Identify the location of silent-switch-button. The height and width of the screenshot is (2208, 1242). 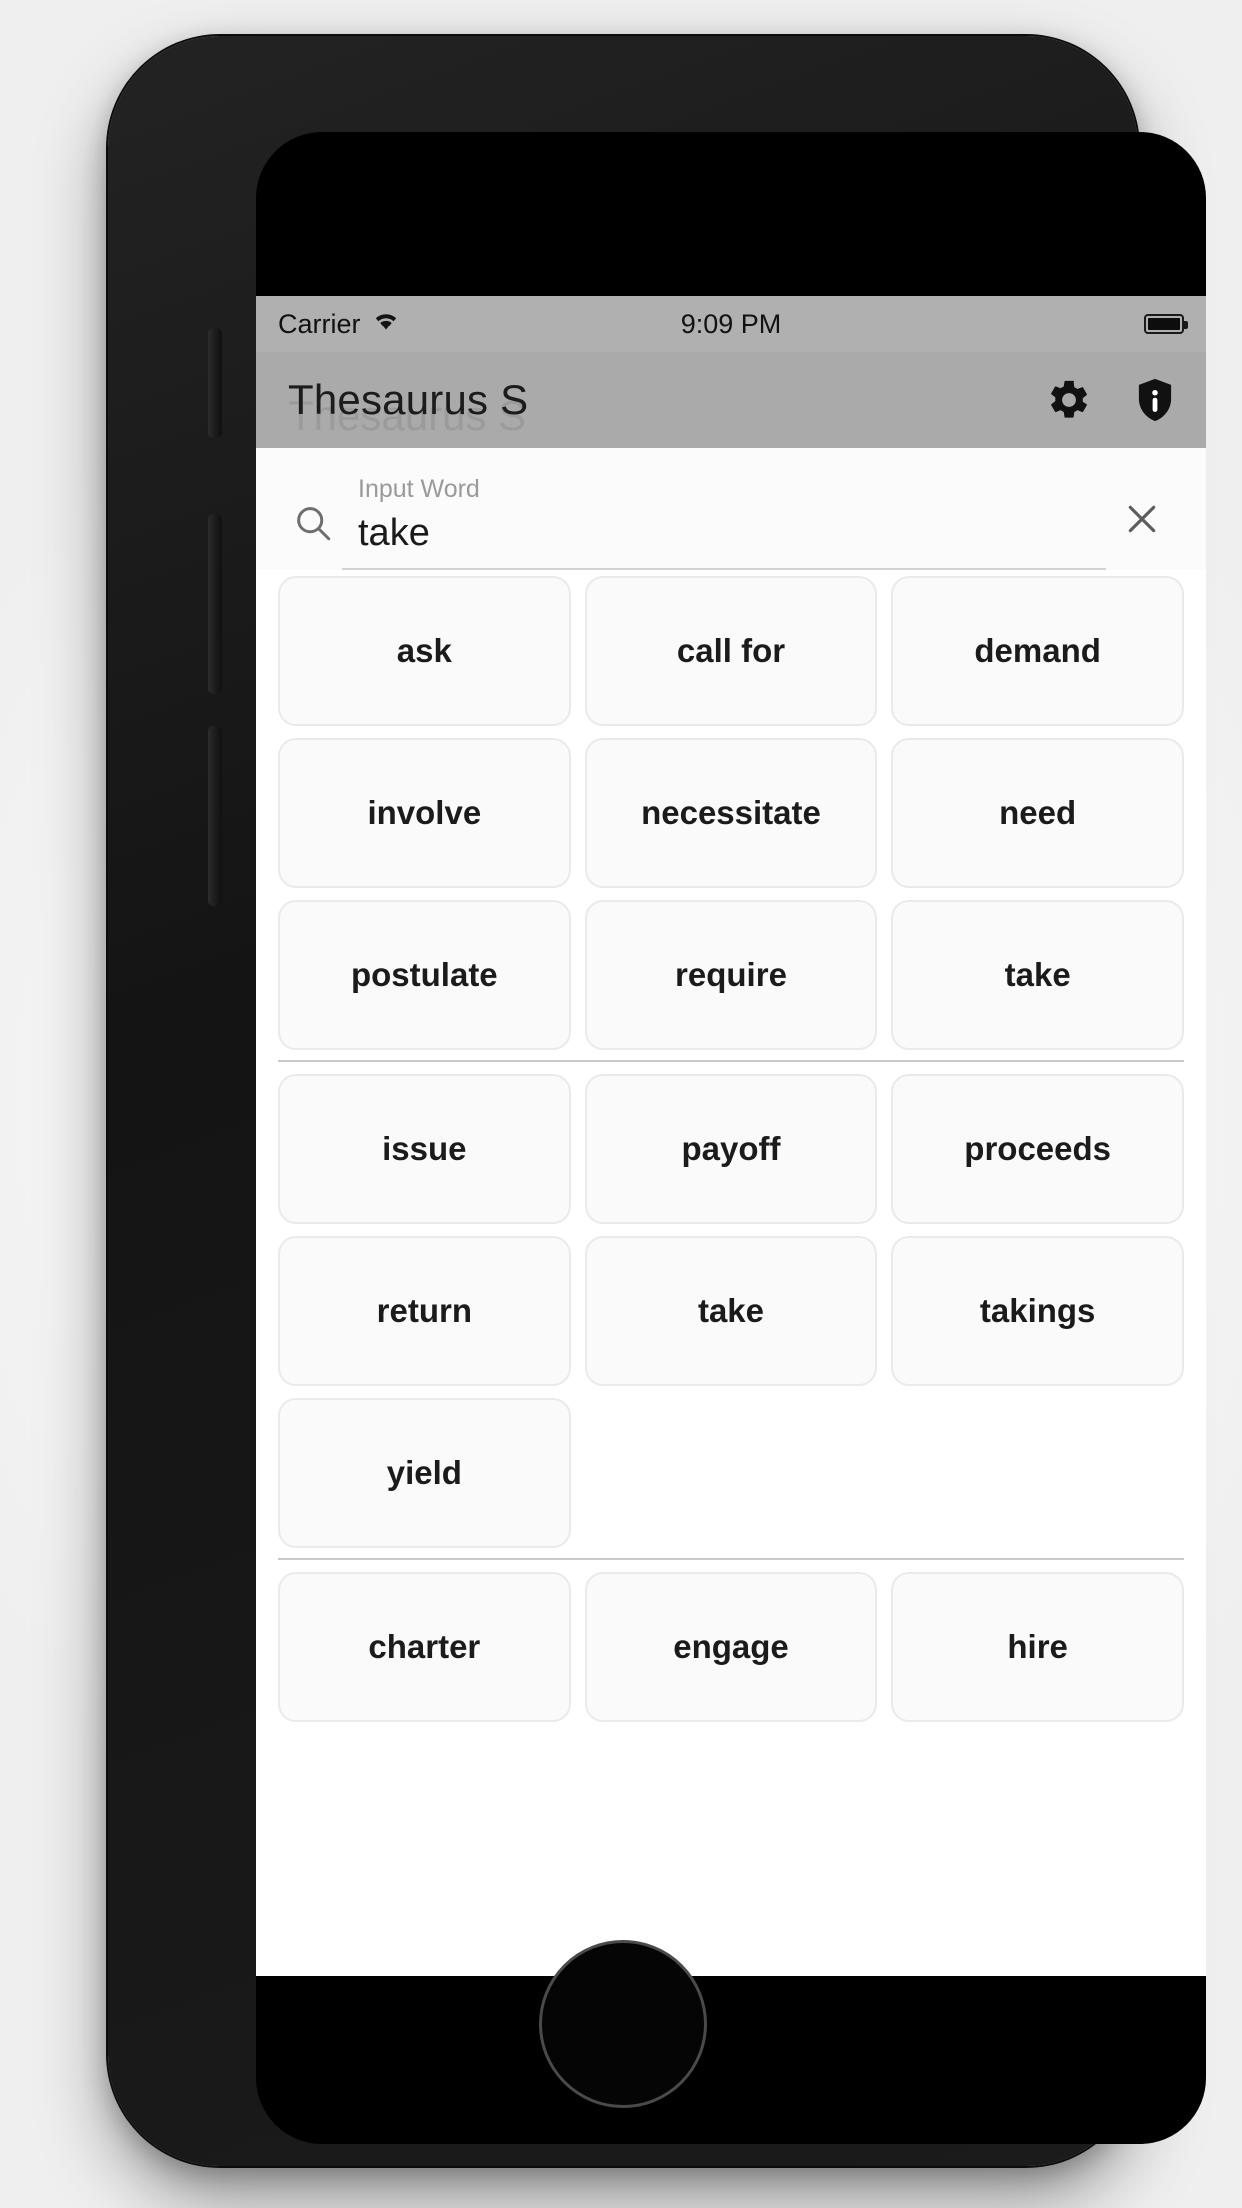
(215, 383).